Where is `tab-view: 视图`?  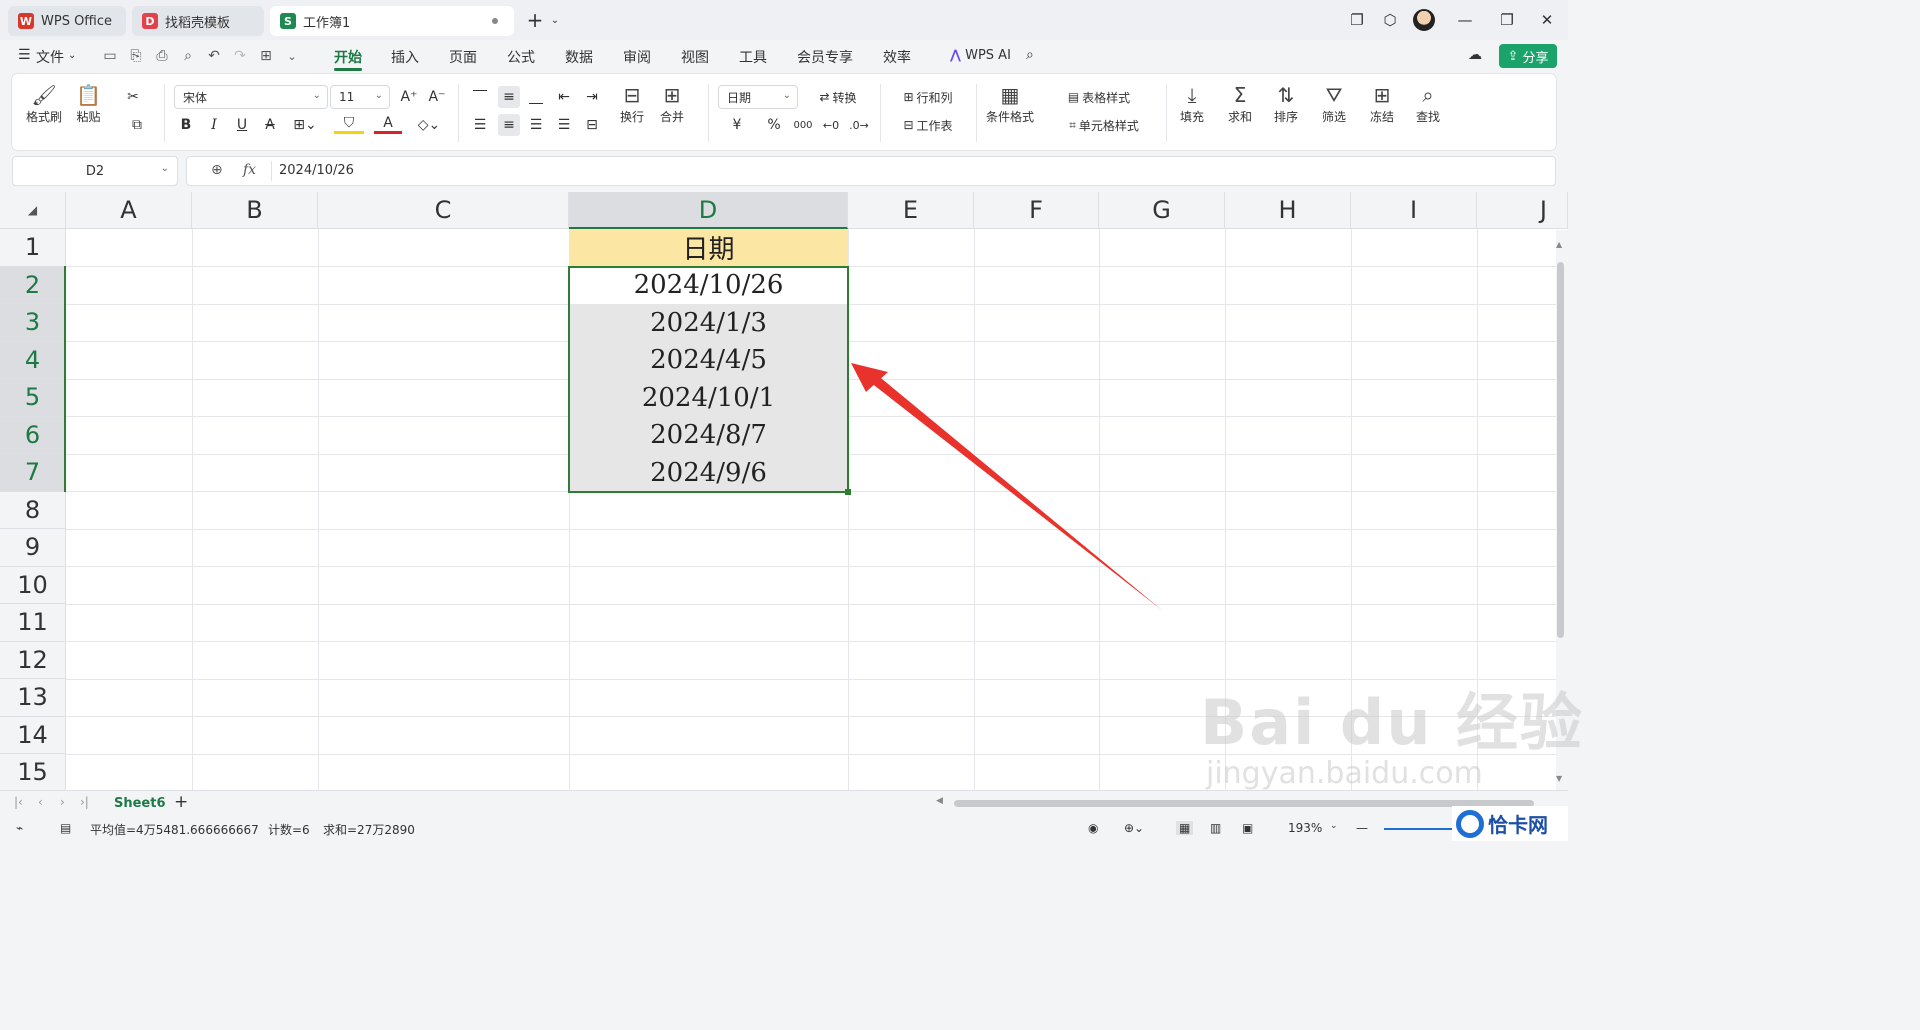
tab-view: 视图 is located at coordinates (695, 57).